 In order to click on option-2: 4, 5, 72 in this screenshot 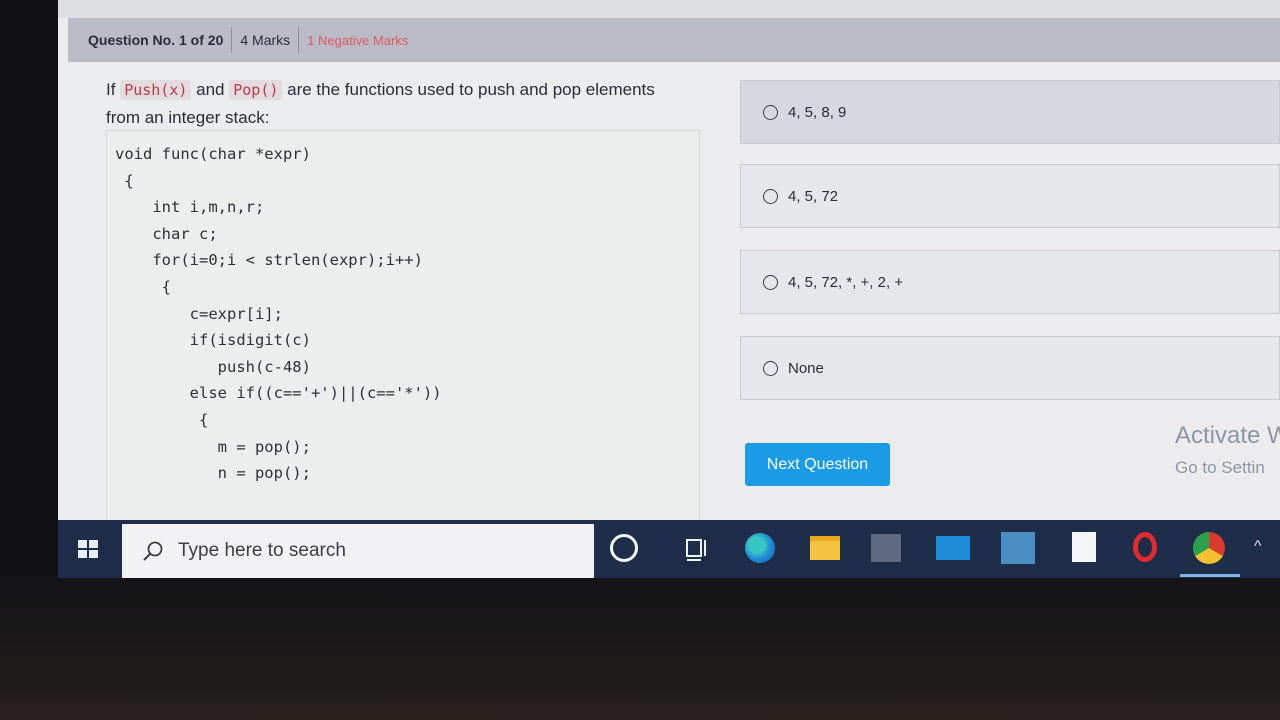, I will do `click(1010, 196)`.